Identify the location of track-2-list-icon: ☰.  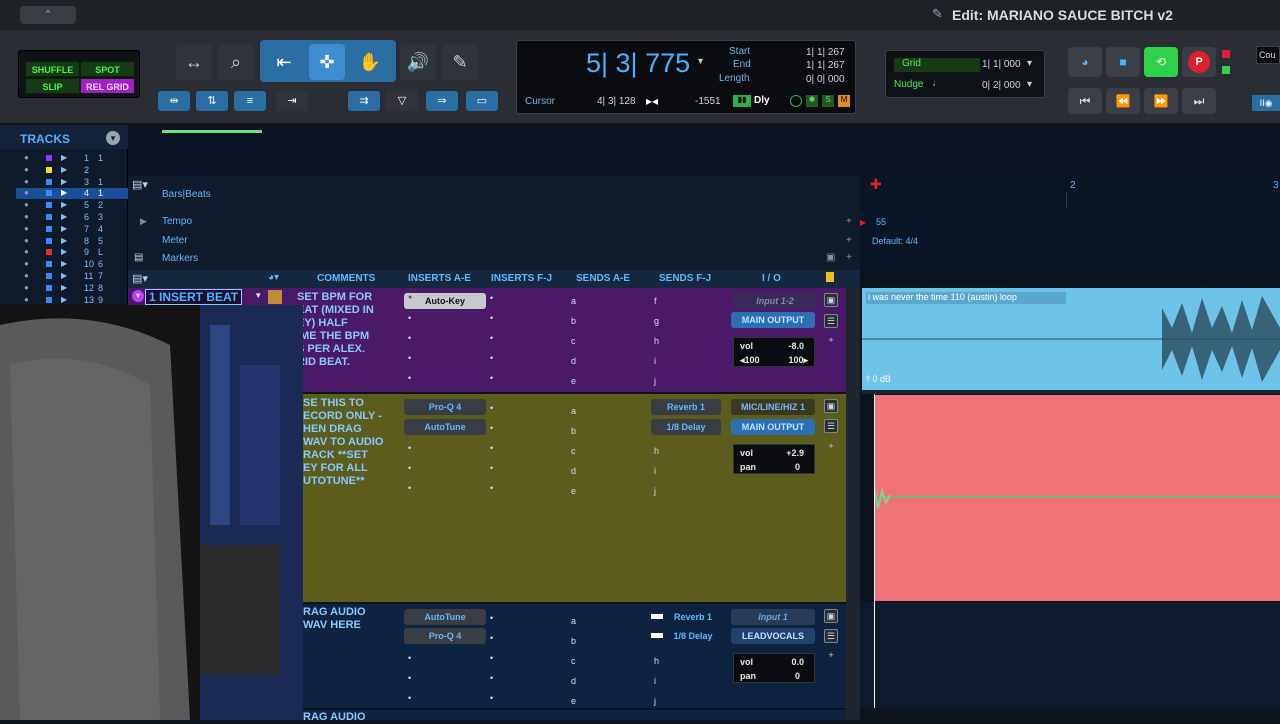
(831, 426).